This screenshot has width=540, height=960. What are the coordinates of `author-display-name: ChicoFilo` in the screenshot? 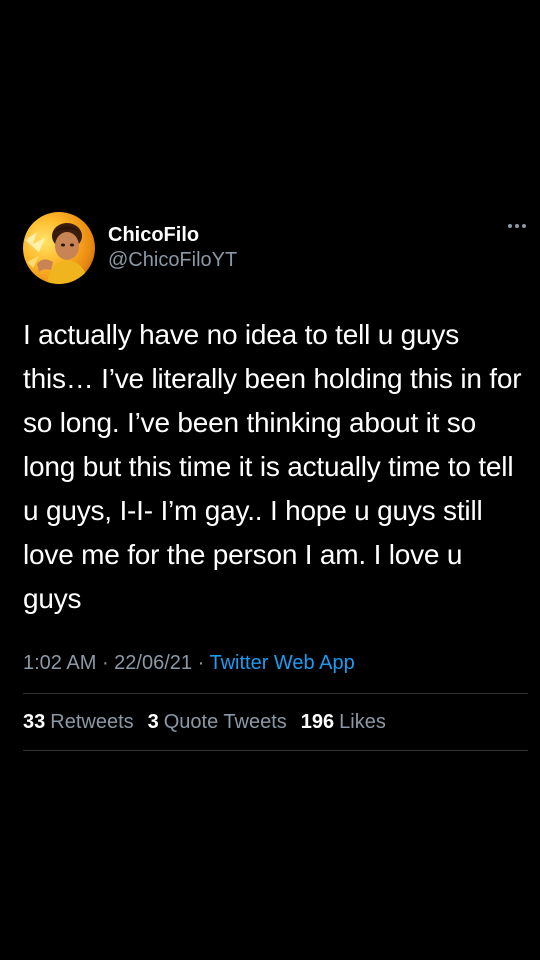 It's located at (172, 235).